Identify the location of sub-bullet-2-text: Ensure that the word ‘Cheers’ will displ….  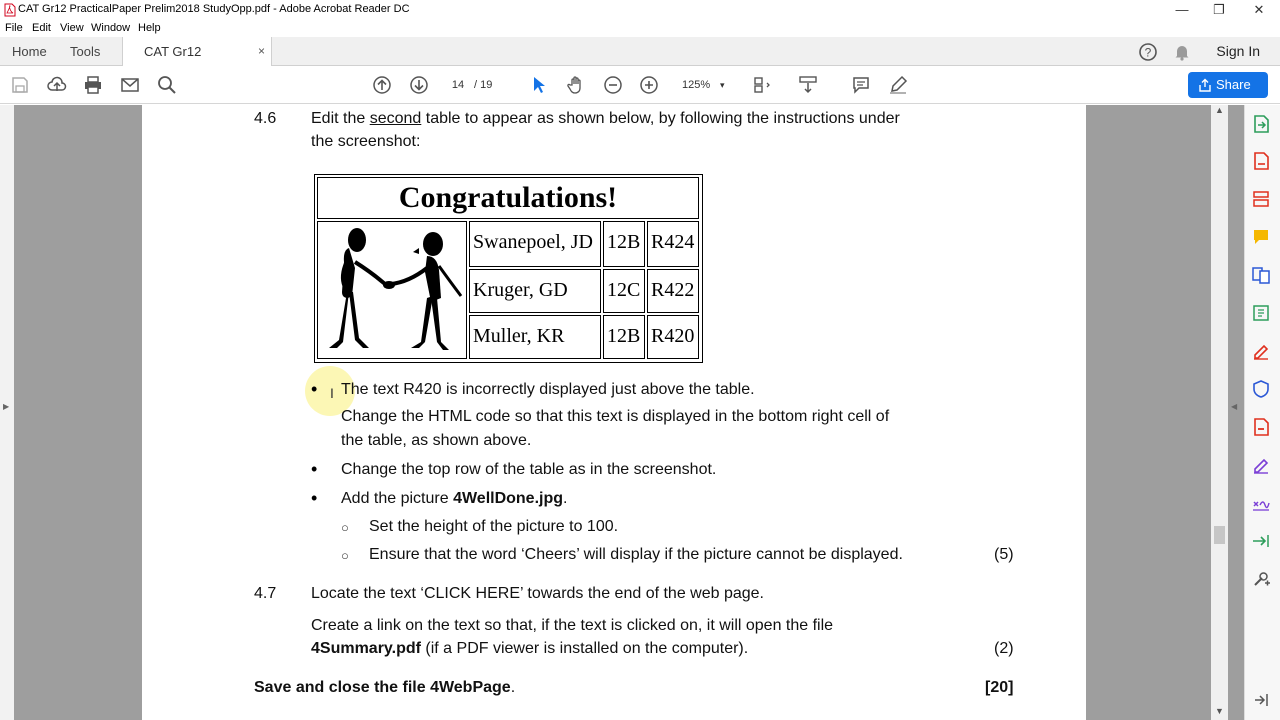
(636, 554).